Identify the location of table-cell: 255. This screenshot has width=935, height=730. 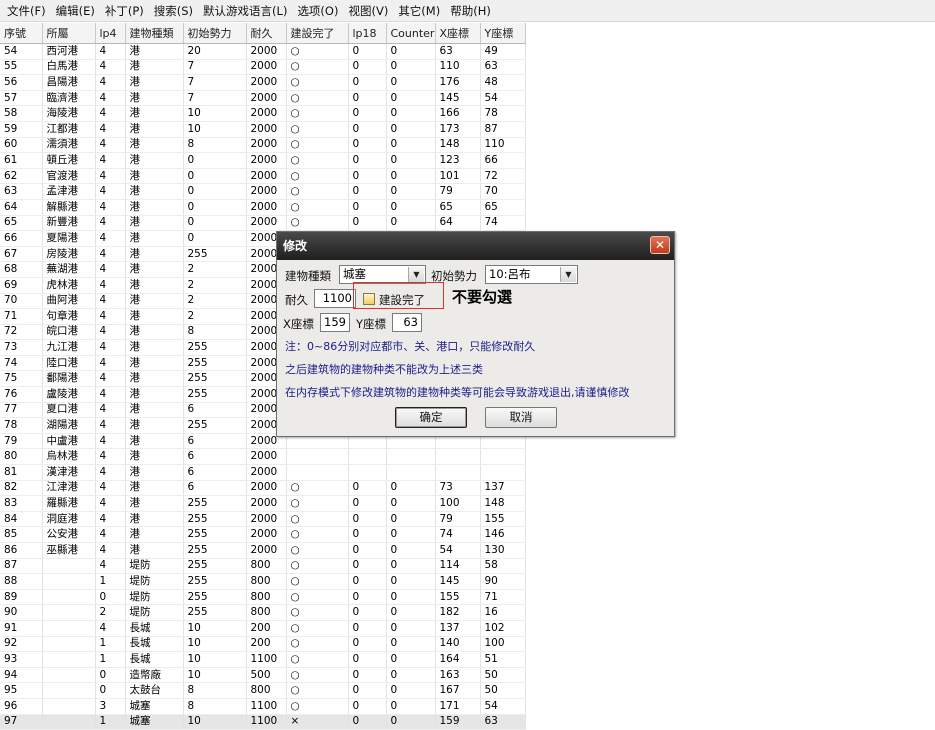
(215, 581).